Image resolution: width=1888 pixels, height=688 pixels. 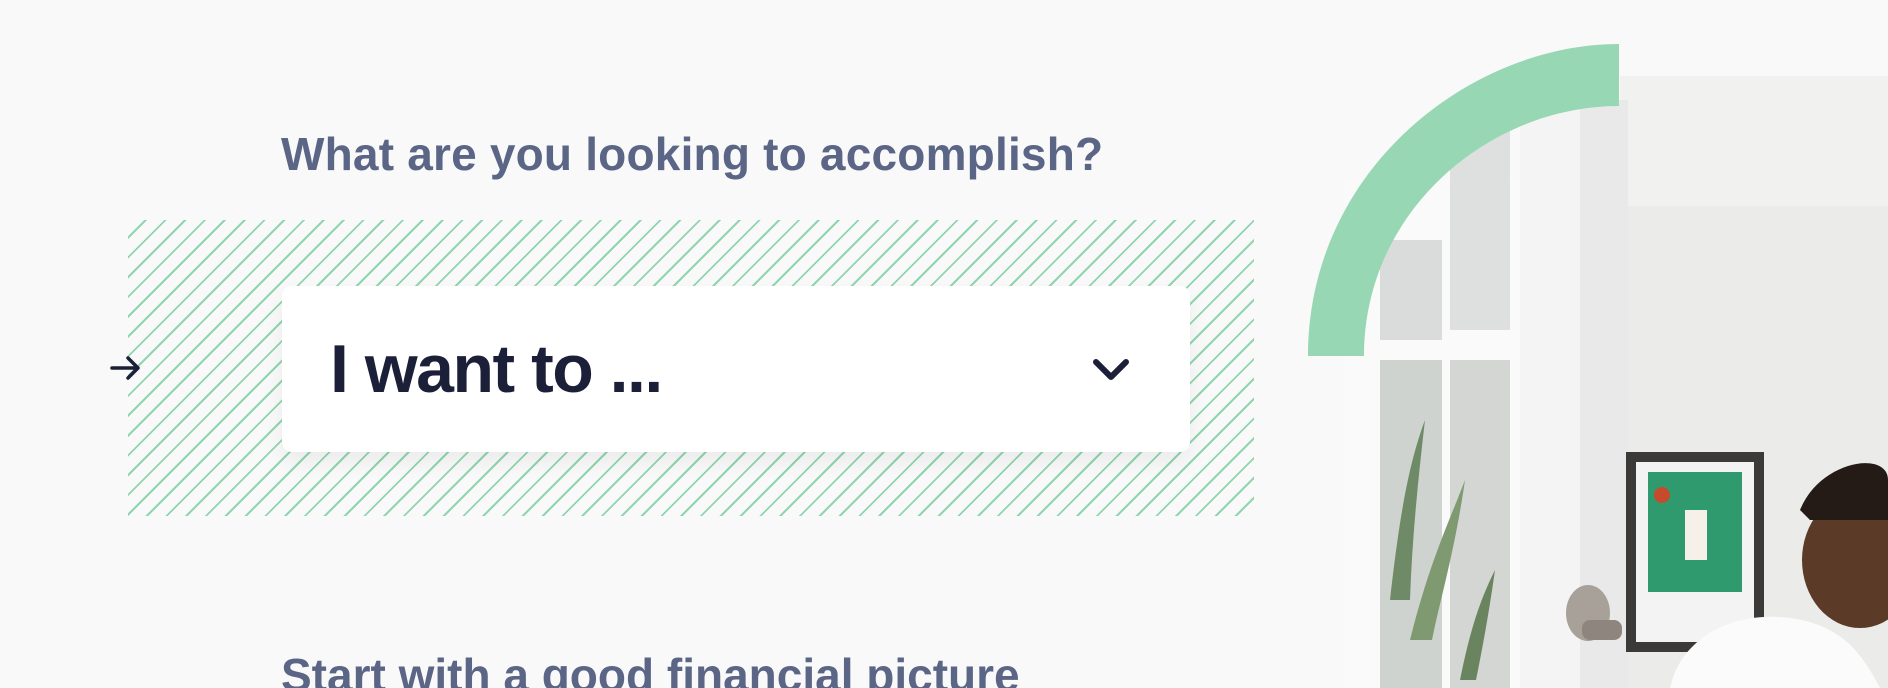 What do you see at coordinates (1411, 290) in the screenshot?
I see `window-pane` at bounding box center [1411, 290].